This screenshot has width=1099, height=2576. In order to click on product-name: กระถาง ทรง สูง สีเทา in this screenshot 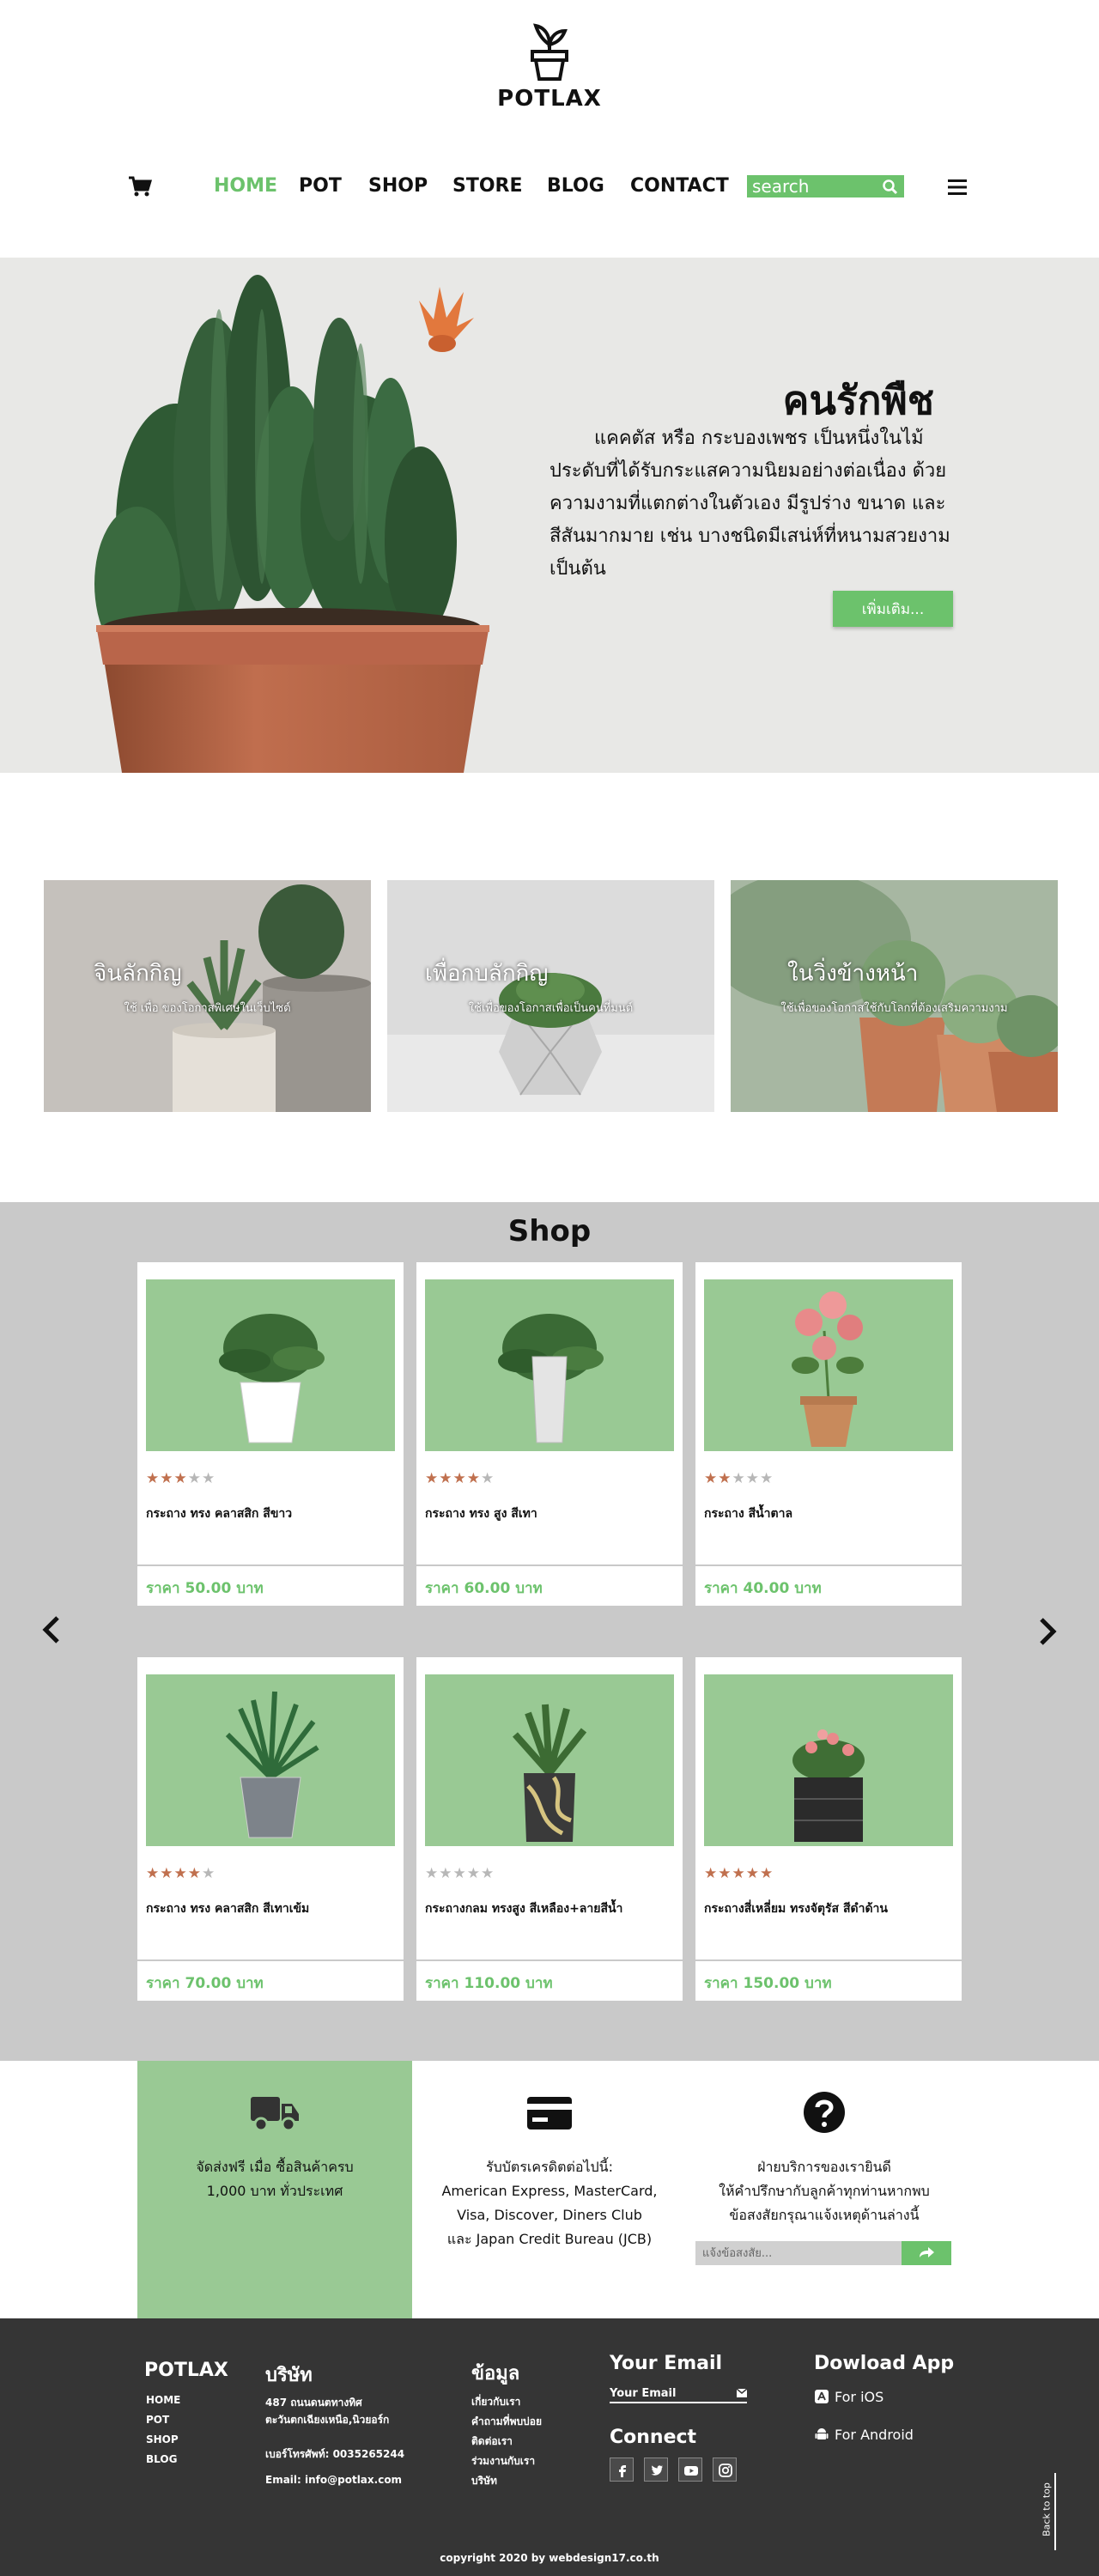, I will do `click(549, 1513)`.